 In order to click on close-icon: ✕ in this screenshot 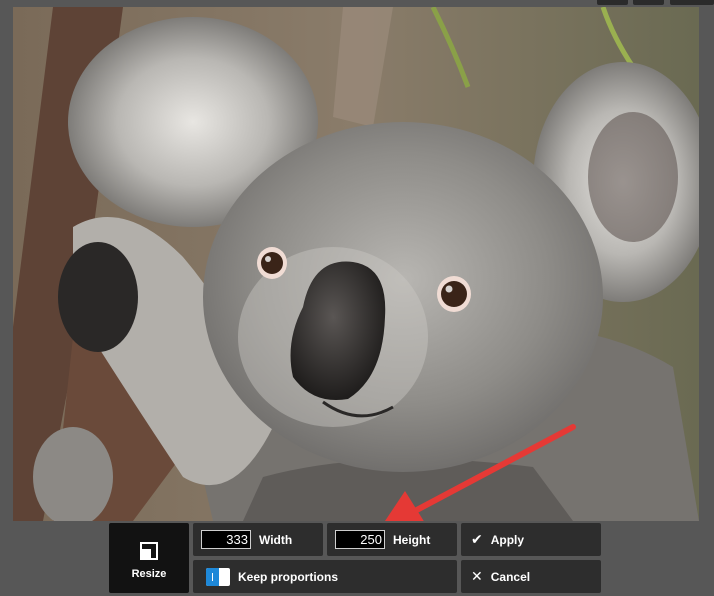, I will do `click(477, 576)`.